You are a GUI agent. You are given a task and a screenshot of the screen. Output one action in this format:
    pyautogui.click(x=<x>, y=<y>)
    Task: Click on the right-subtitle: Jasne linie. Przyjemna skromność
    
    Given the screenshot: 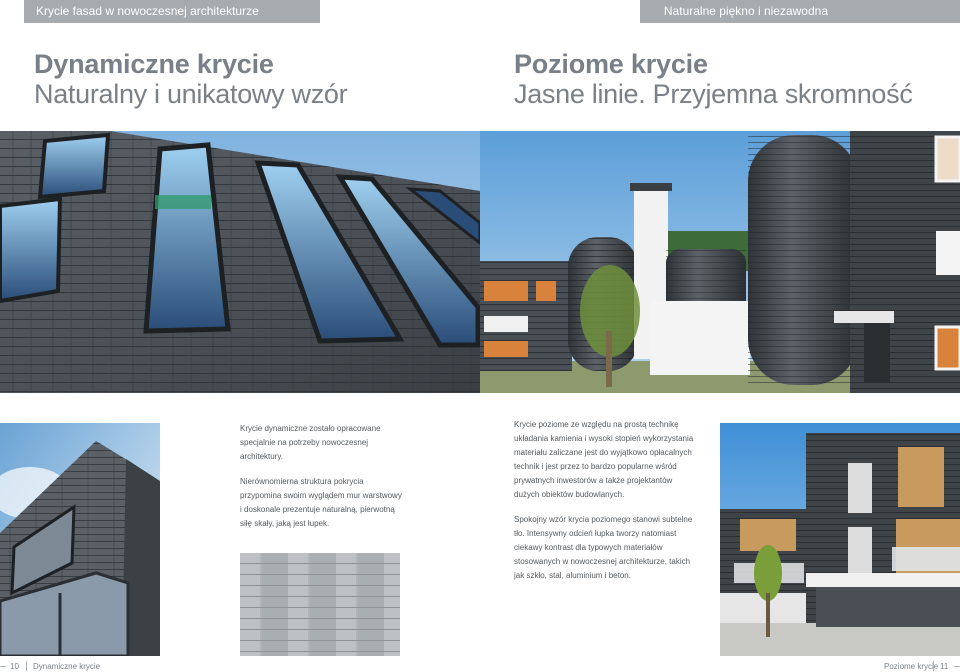 What is the action you would take?
    pyautogui.click(x=713, y=94)
    